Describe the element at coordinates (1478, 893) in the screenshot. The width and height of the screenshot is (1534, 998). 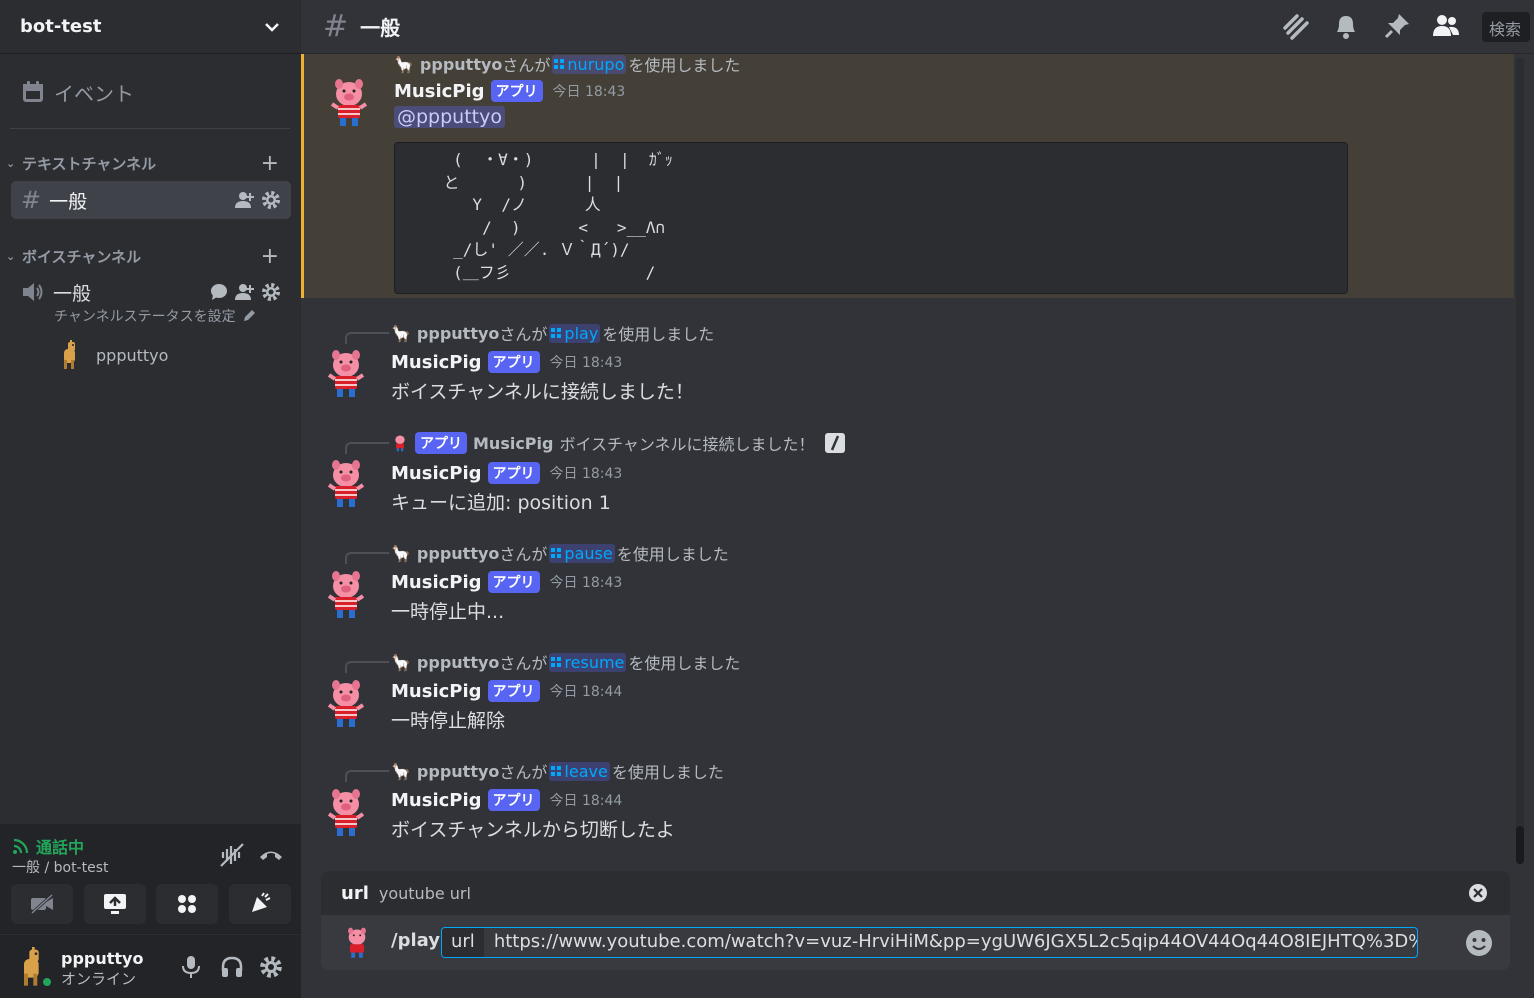
I see `close-icon` at that location.